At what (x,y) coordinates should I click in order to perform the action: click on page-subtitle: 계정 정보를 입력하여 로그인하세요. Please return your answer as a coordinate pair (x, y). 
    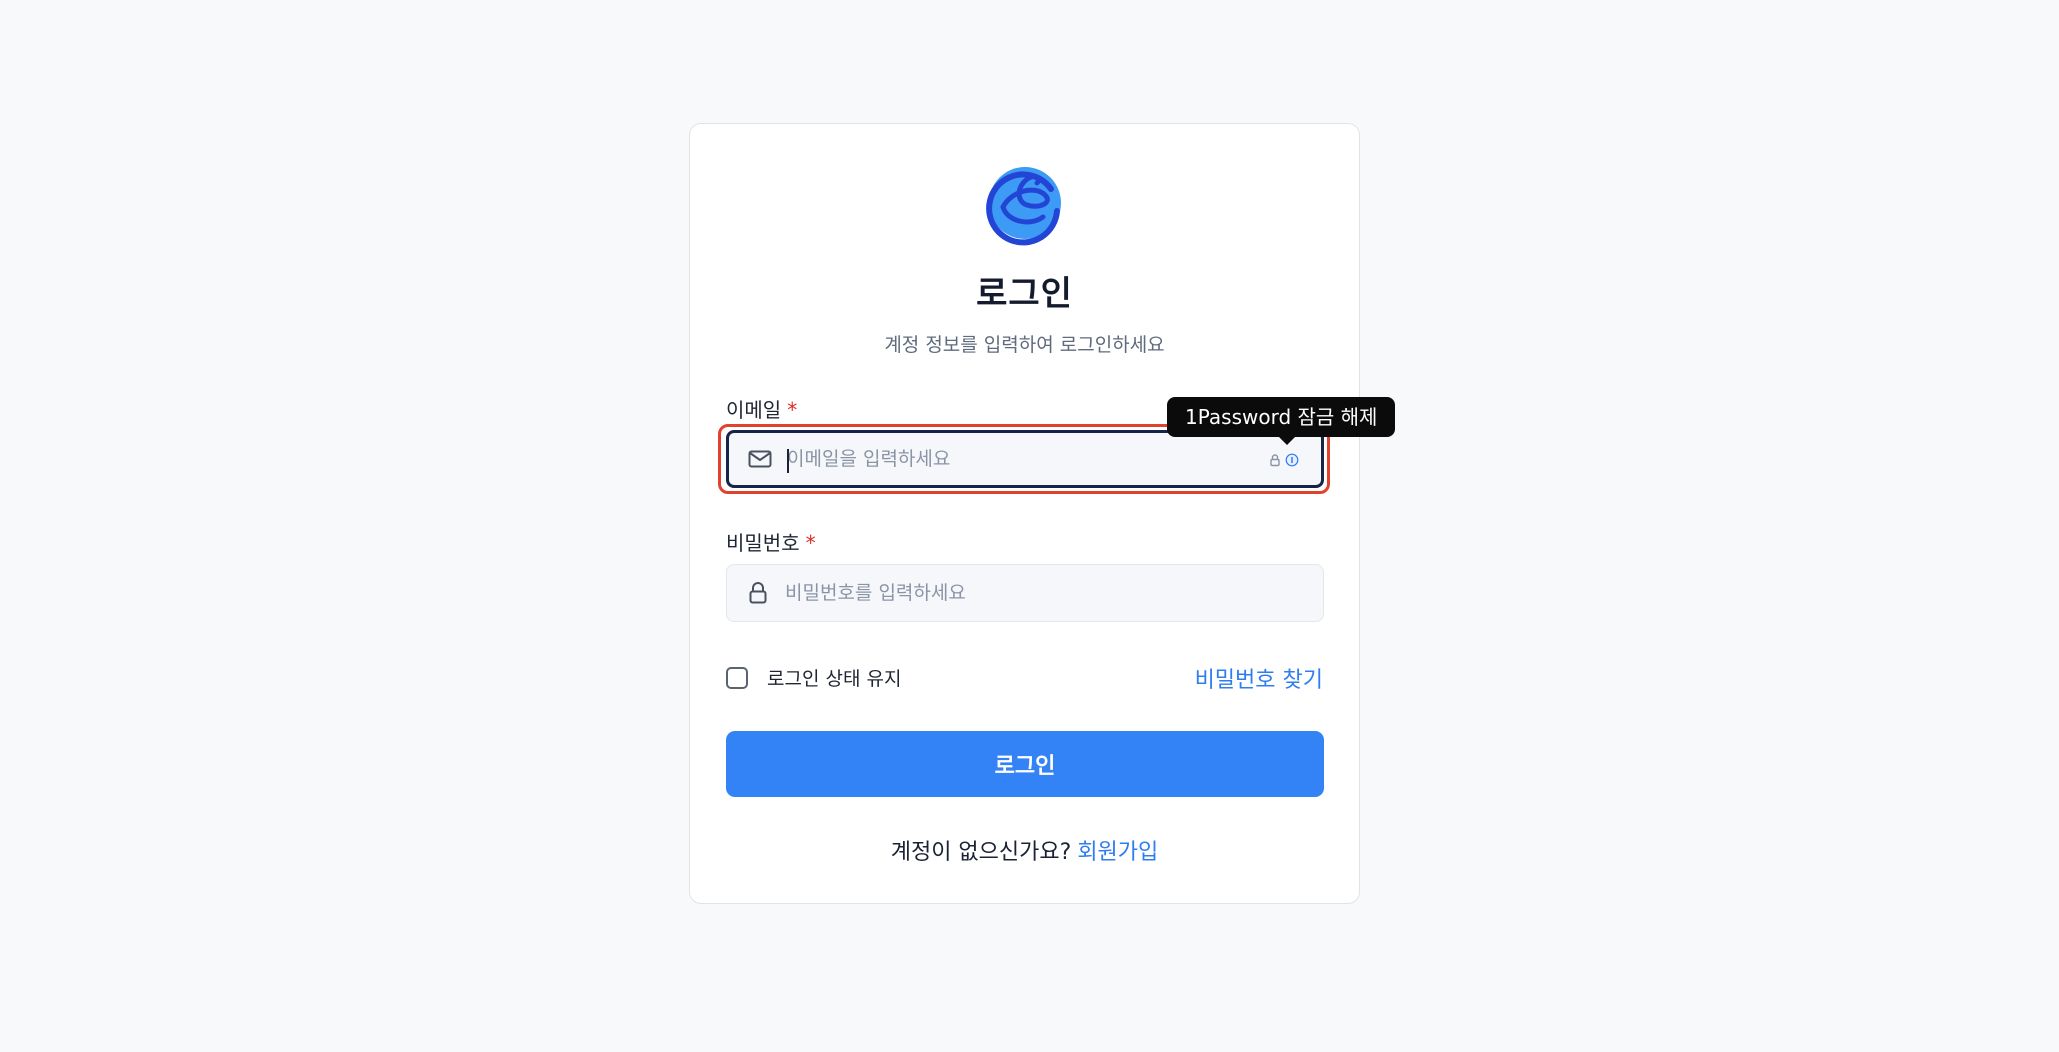
    Looking at the image, I should click on (1024, 345).